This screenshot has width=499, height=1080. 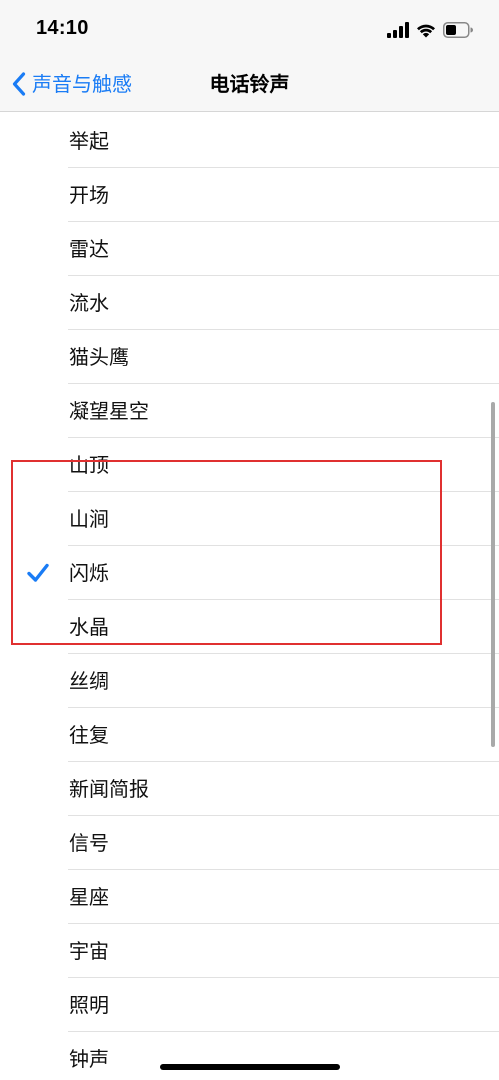 What do you see at coordinates (493, 574) in the screenshot?
I see `scrollbar` at bounding box center [493, 574].